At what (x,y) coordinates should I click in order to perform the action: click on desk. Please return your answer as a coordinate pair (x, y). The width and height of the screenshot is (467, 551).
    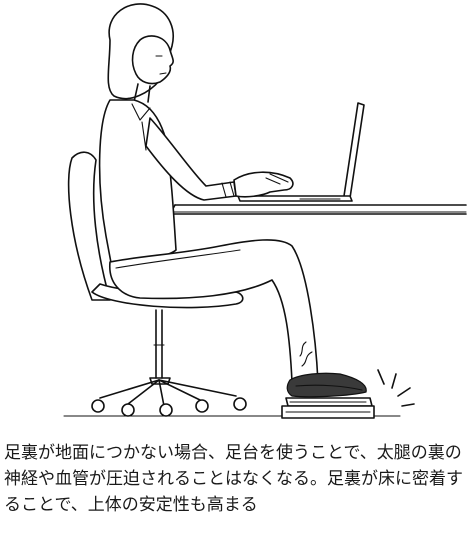
    Looking at the image, I should click on (318, 209).